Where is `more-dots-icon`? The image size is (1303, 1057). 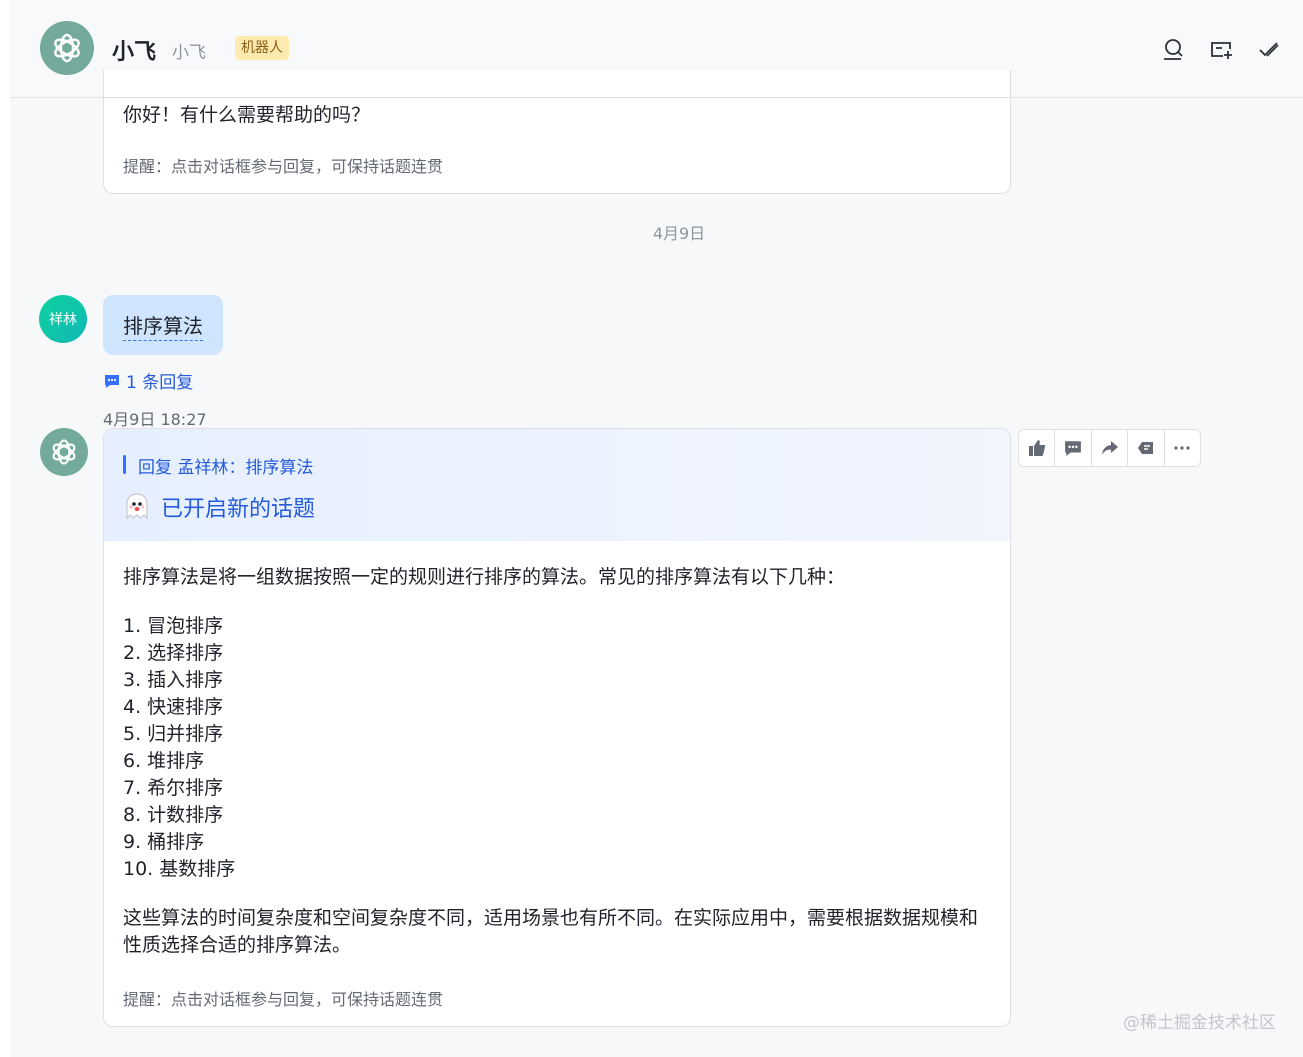
more-dots-icon is located at coordinates (1182, 448).